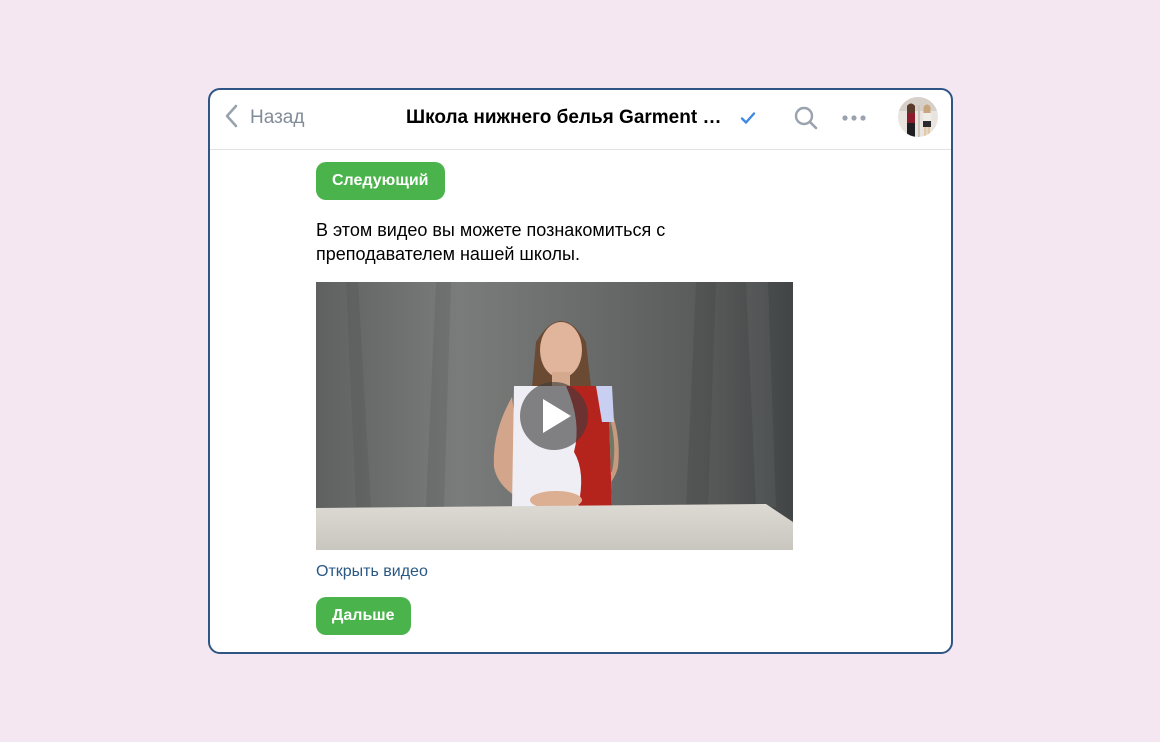 Image resolution: width=1160 pixels, height=742 pixels. Describe the element at coordinates (231, 118) in the screenshot. I see `chevron-left-icon` at that location.